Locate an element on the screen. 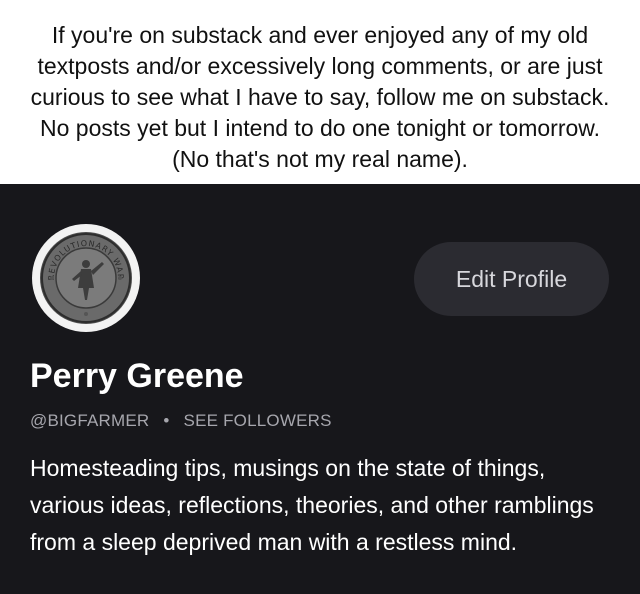  profile-handle: @BIGFARMER is located at coordinates (89, 420).